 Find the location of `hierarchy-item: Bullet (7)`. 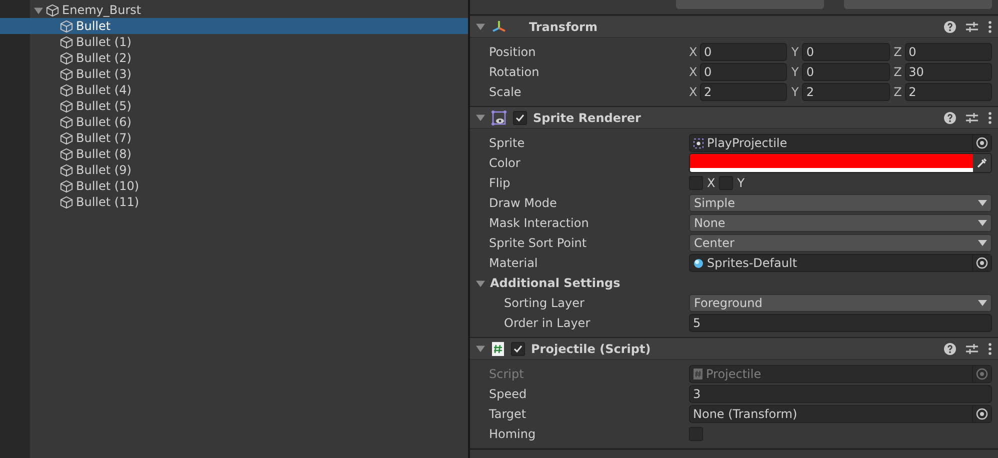

hierarchy-item: Bullet (7) is located at coordinates (249, 138).